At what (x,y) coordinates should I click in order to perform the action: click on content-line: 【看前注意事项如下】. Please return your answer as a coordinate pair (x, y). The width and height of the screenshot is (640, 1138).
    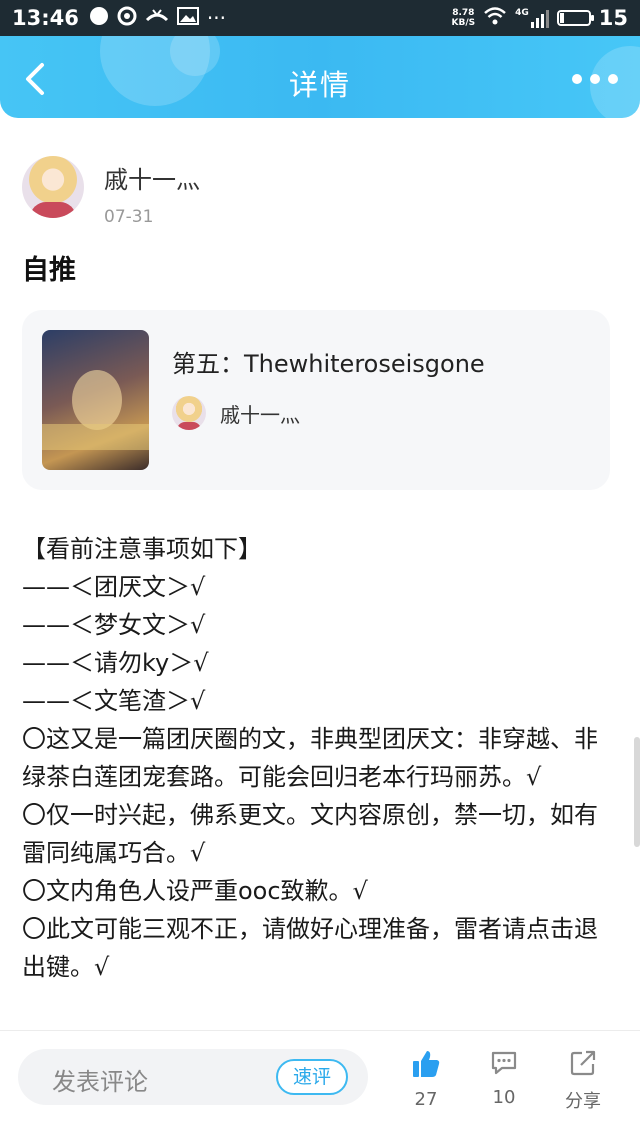
    Looking at the image, I should click on (142, 549).